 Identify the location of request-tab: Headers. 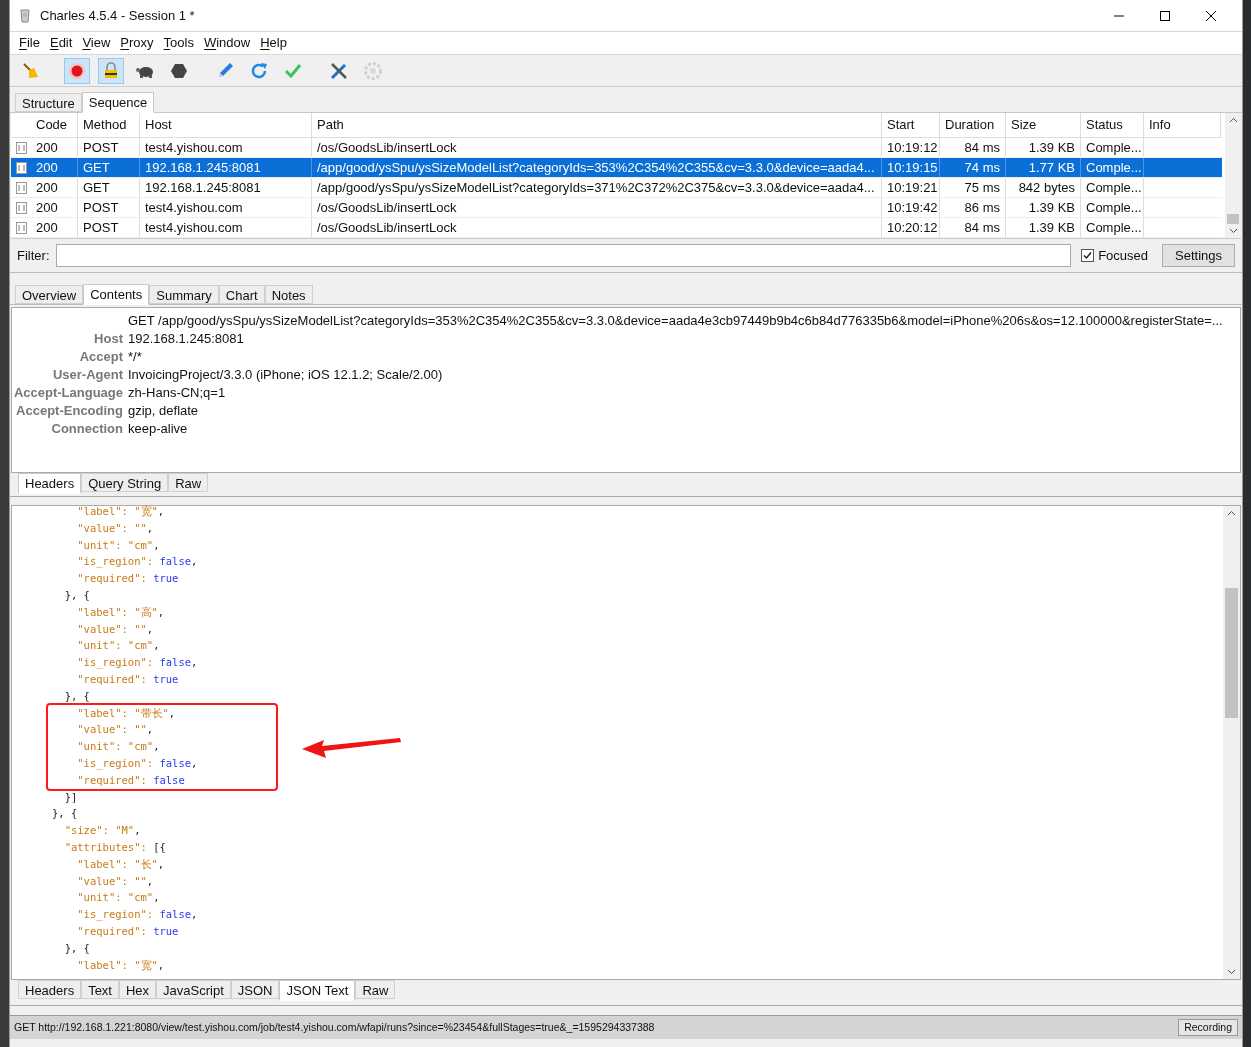
(50, 483).